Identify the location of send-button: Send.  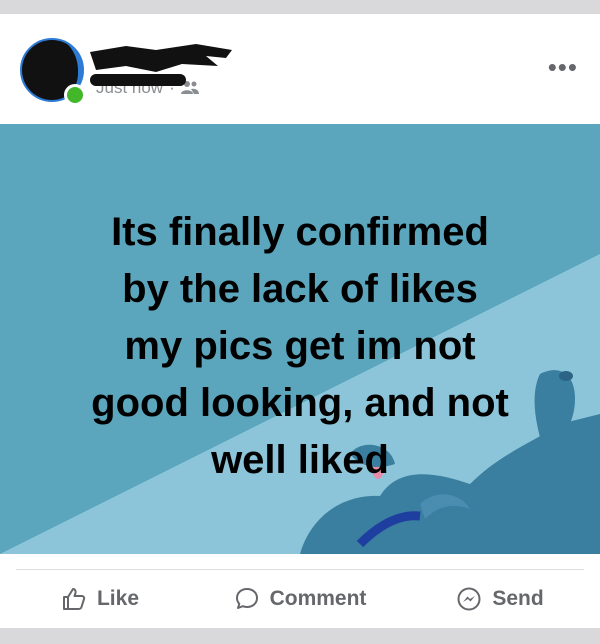
(500, 599).